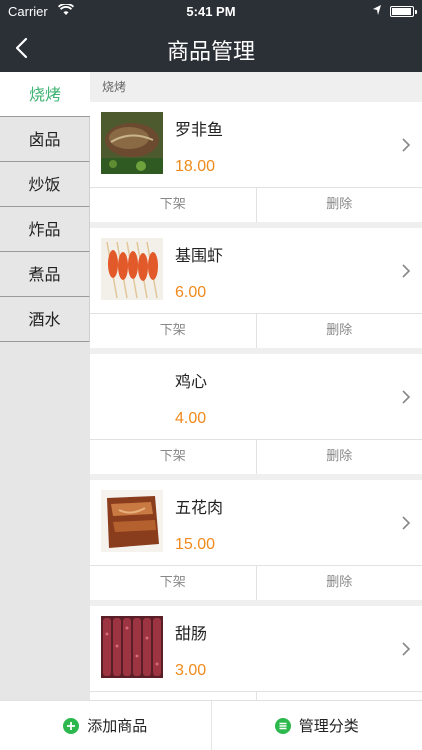  I want to click on product-card: 鸡心 4.00 下架 删除, so click(256, 414).